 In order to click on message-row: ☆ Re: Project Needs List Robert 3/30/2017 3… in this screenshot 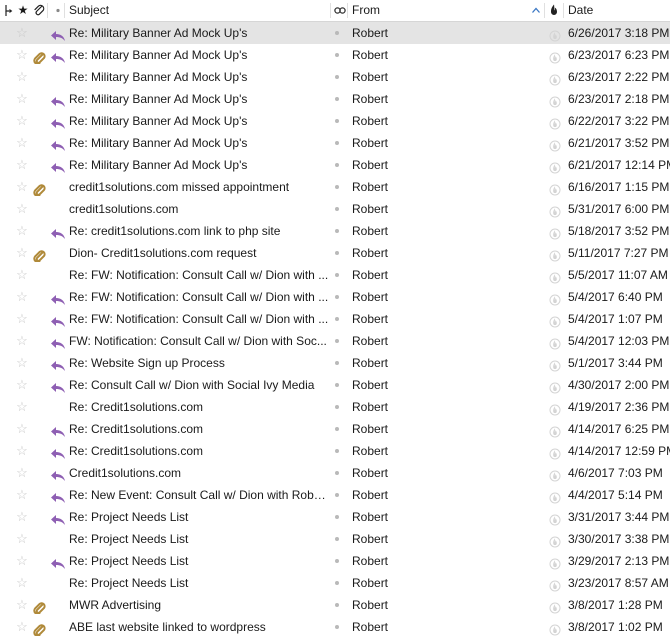, I will do `click(335, 539)`.